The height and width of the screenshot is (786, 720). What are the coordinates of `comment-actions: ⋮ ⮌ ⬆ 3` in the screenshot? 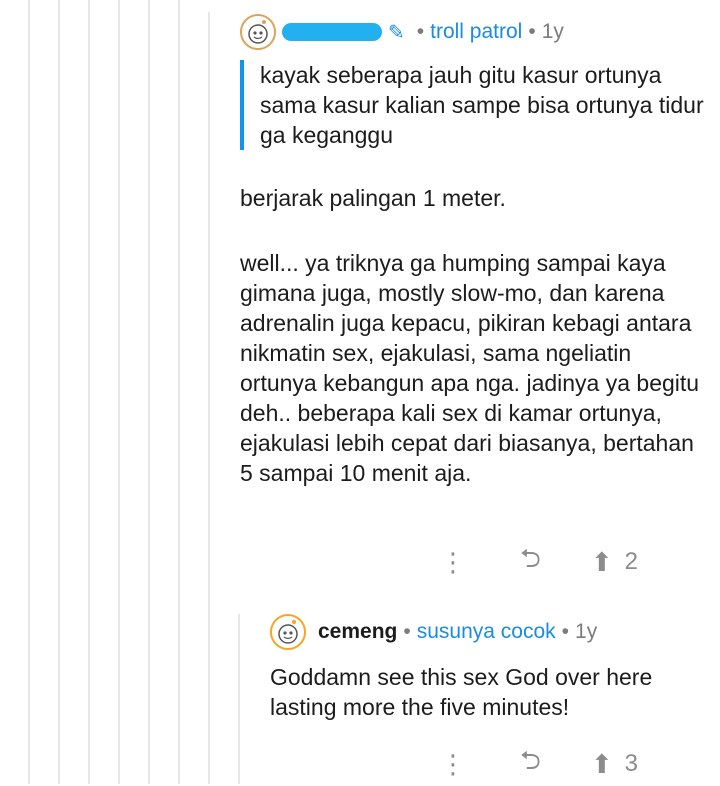 It's located at (575, 764).